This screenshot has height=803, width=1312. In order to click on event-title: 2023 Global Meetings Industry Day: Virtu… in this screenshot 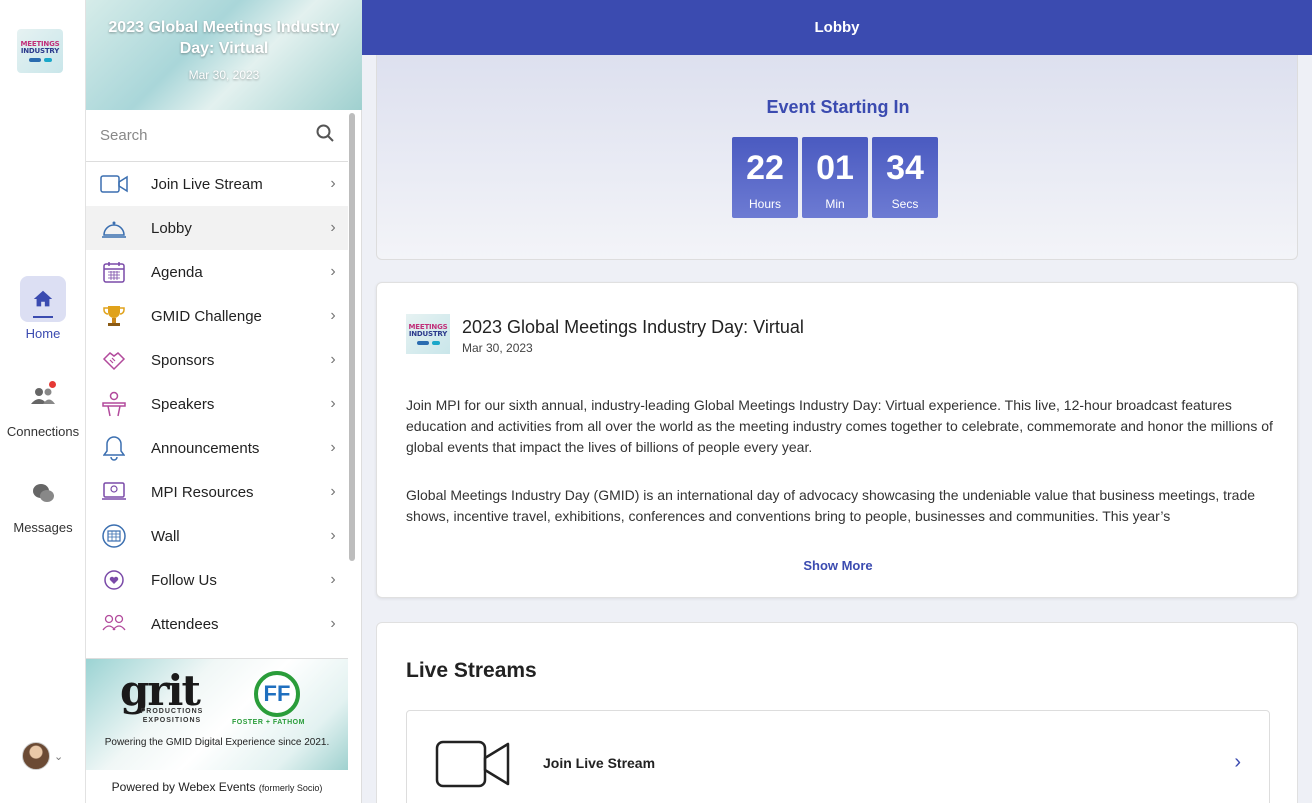, I will do `click(633, 327)`.